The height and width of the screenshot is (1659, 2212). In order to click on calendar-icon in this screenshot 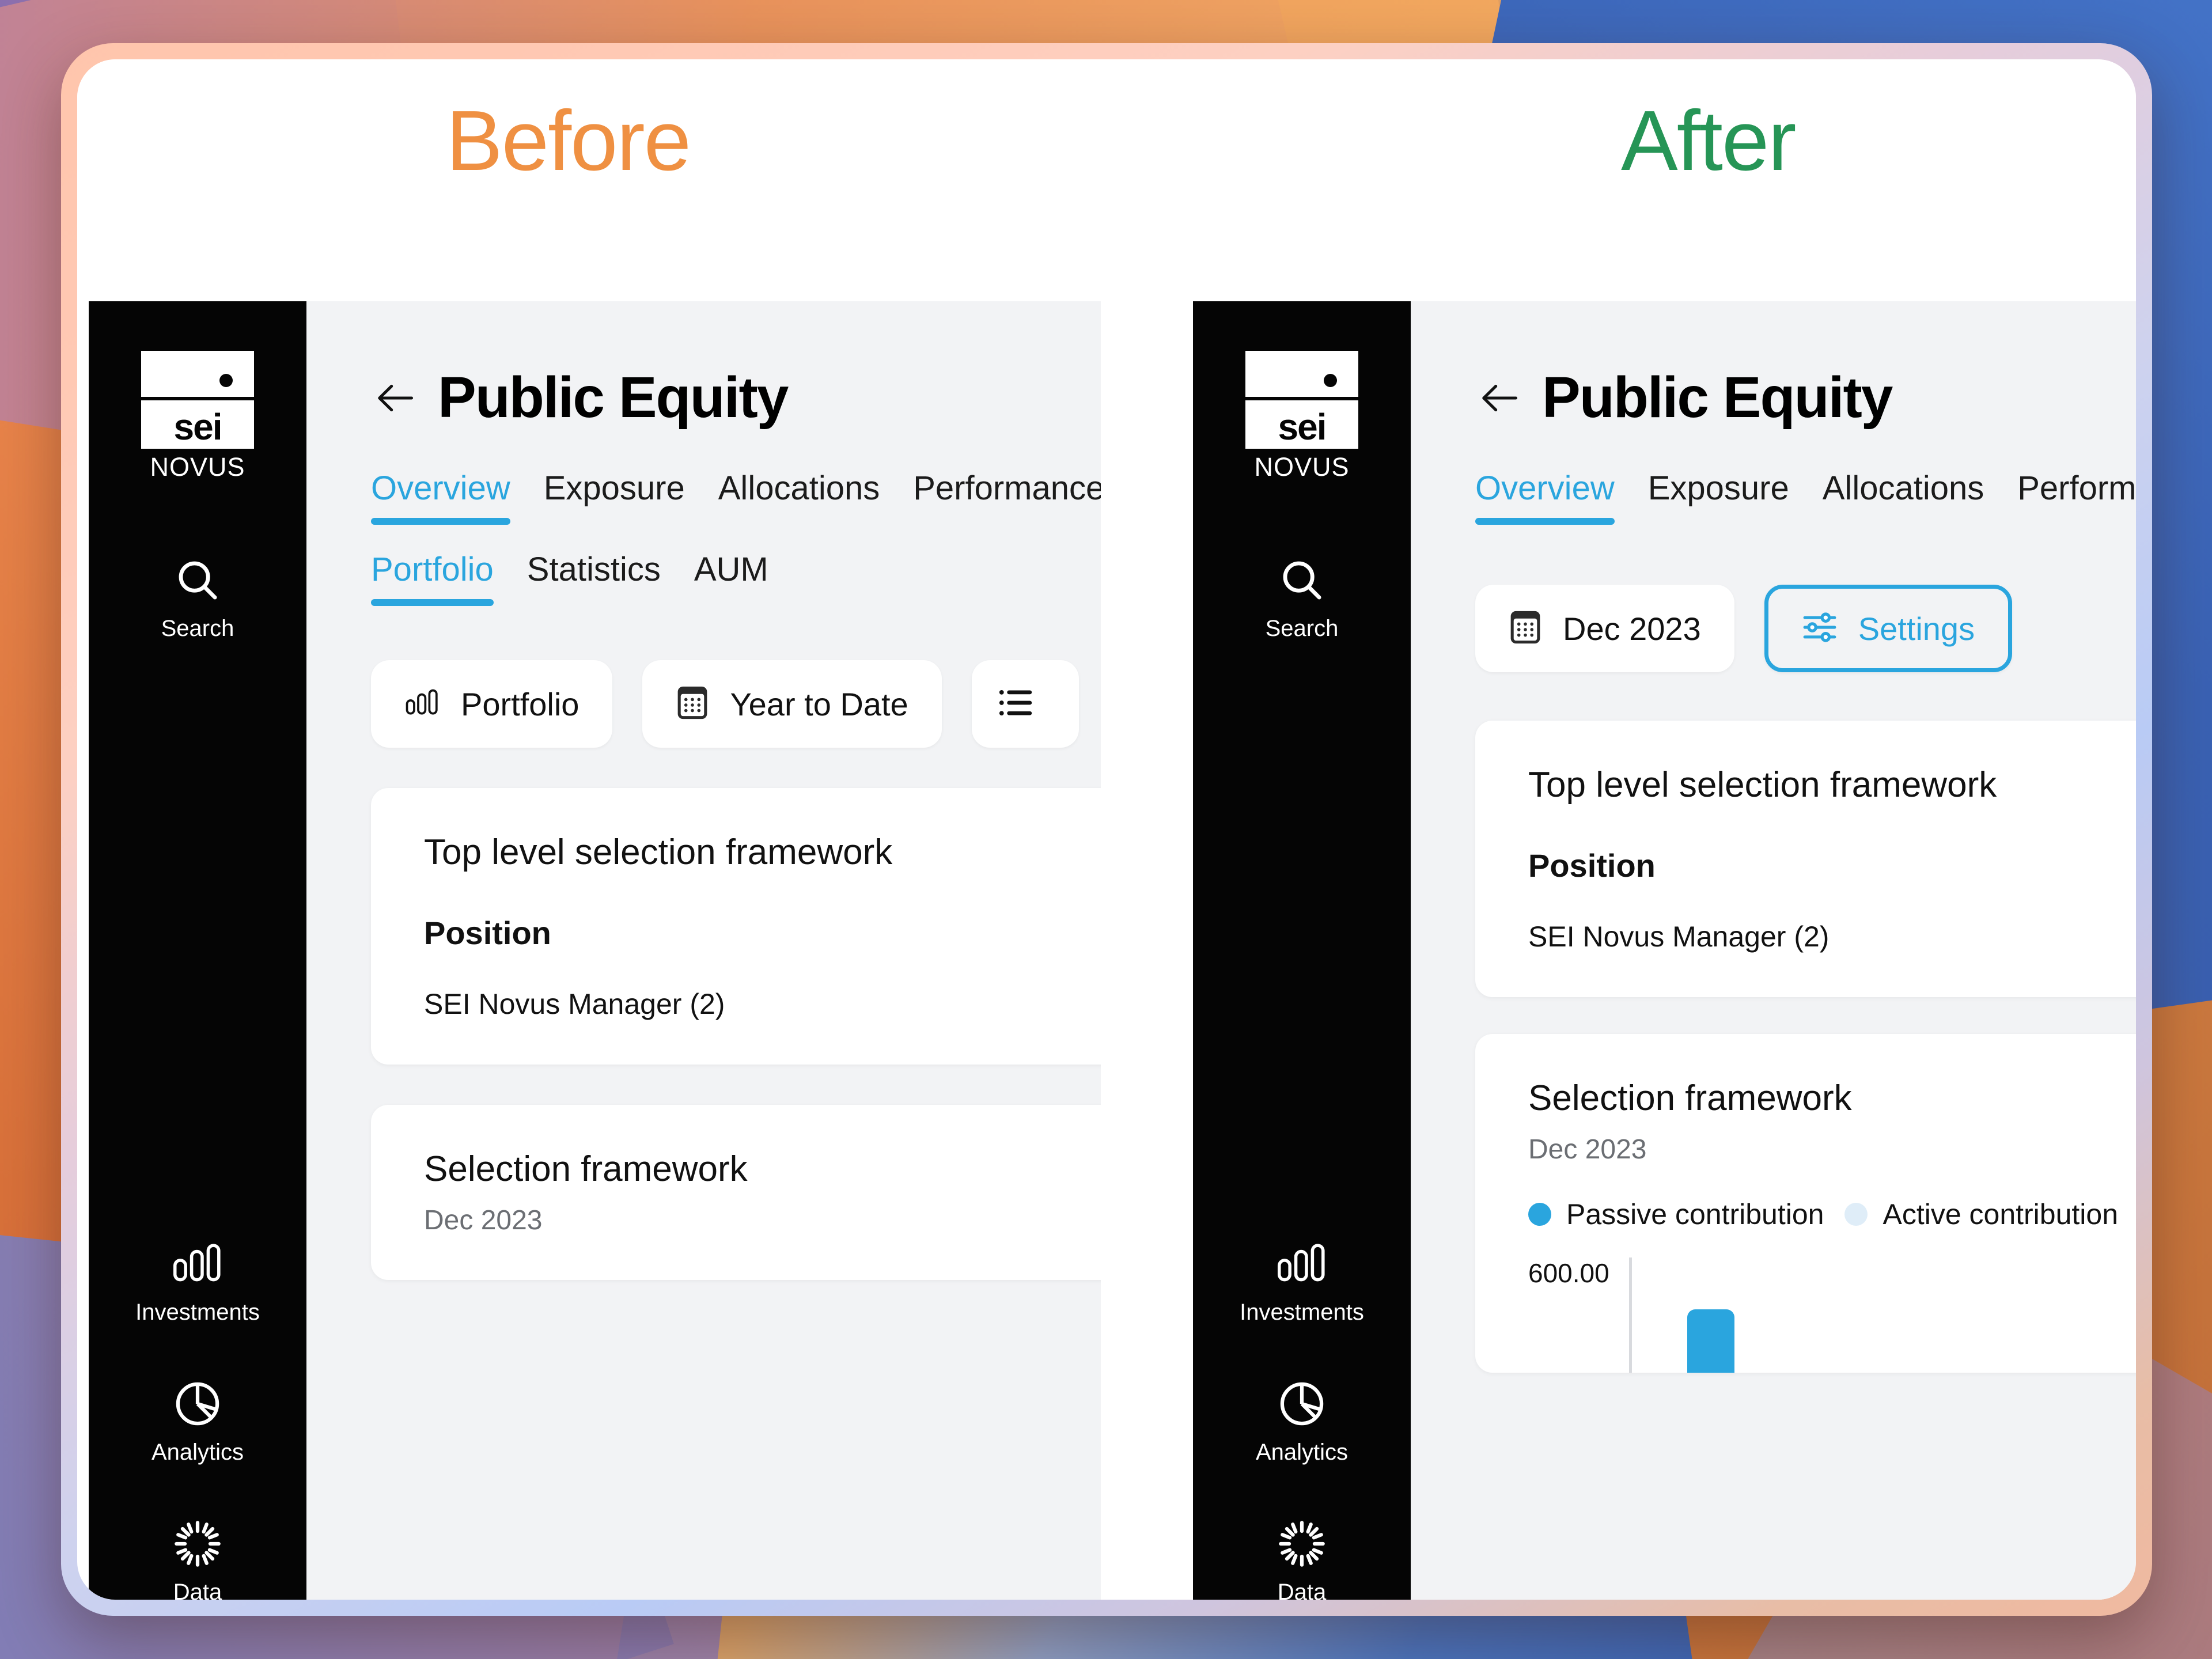, I will do `click(692, 704)`.